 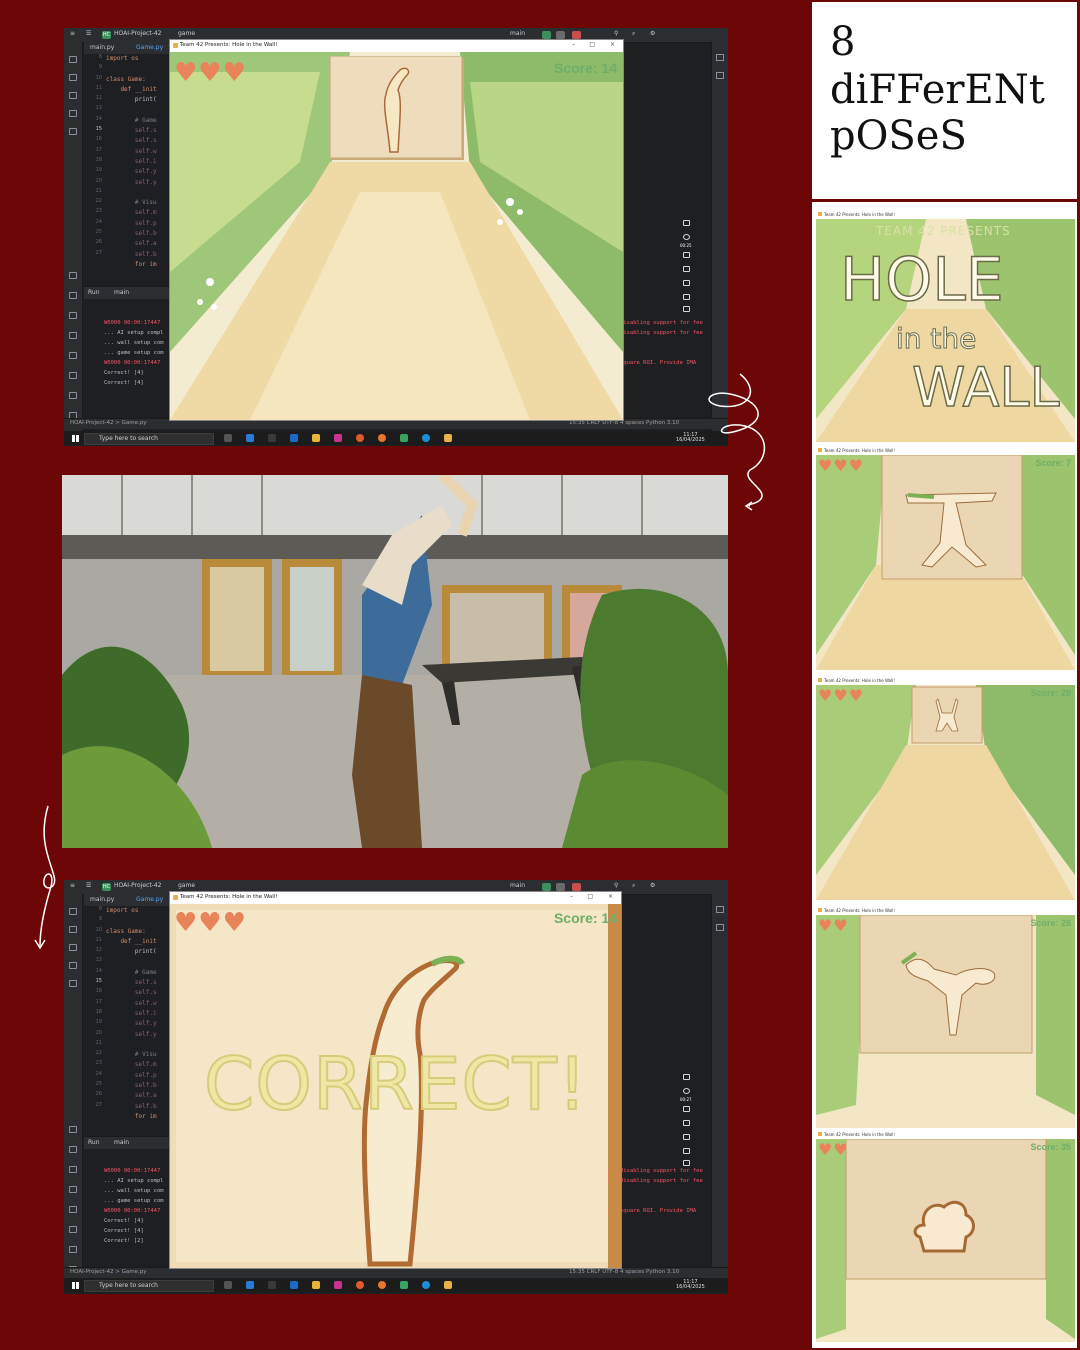 What do you see at coordinates (576, 887) in the screenshot?
I see `stop-icon` at bounding box center [576, 887].